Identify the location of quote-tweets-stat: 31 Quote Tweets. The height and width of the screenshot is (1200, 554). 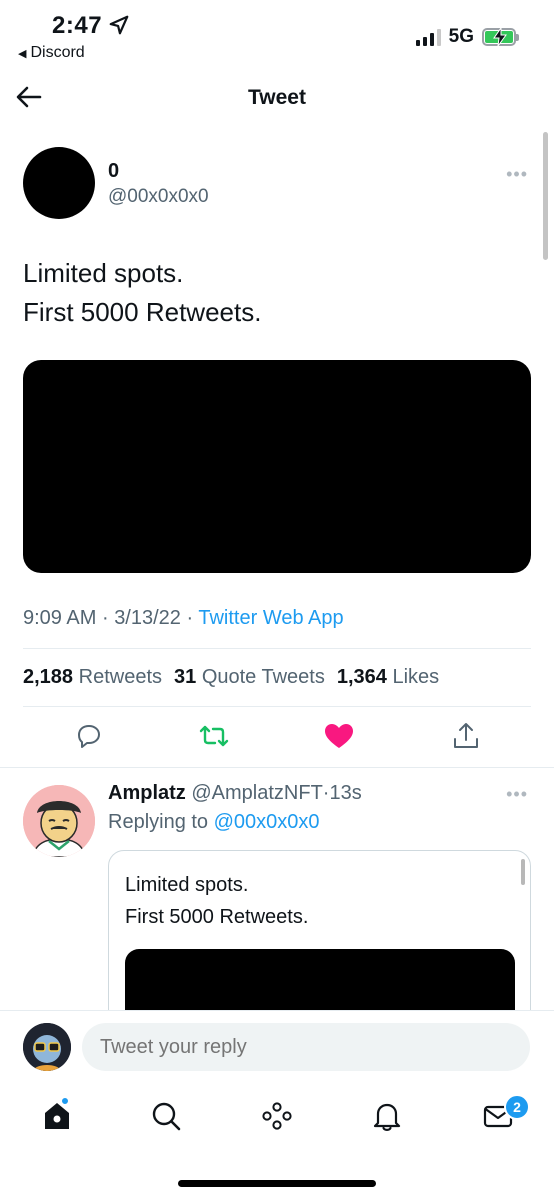
(249, 677).